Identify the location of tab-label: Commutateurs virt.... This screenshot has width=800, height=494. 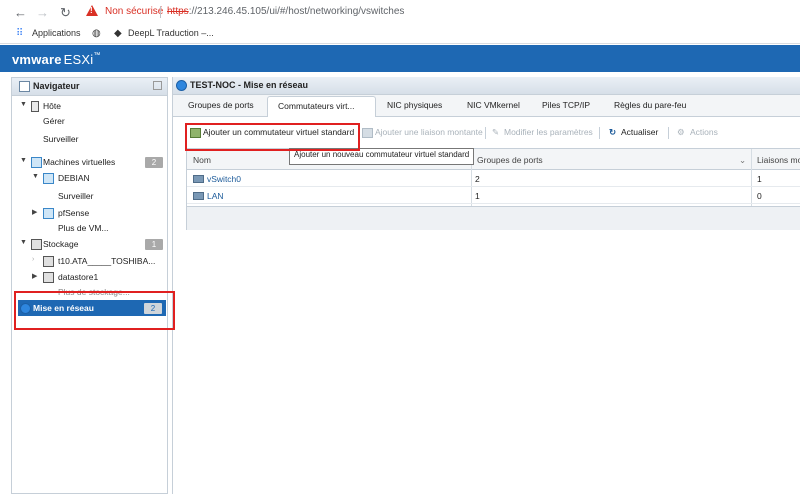
(316, 106).